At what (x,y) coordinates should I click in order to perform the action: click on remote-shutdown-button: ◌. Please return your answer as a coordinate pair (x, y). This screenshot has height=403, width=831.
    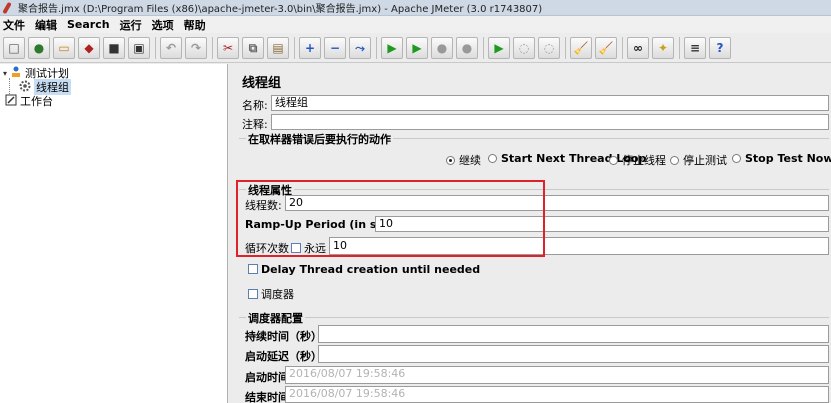
    Looking at the image, I should click on (549, 47).